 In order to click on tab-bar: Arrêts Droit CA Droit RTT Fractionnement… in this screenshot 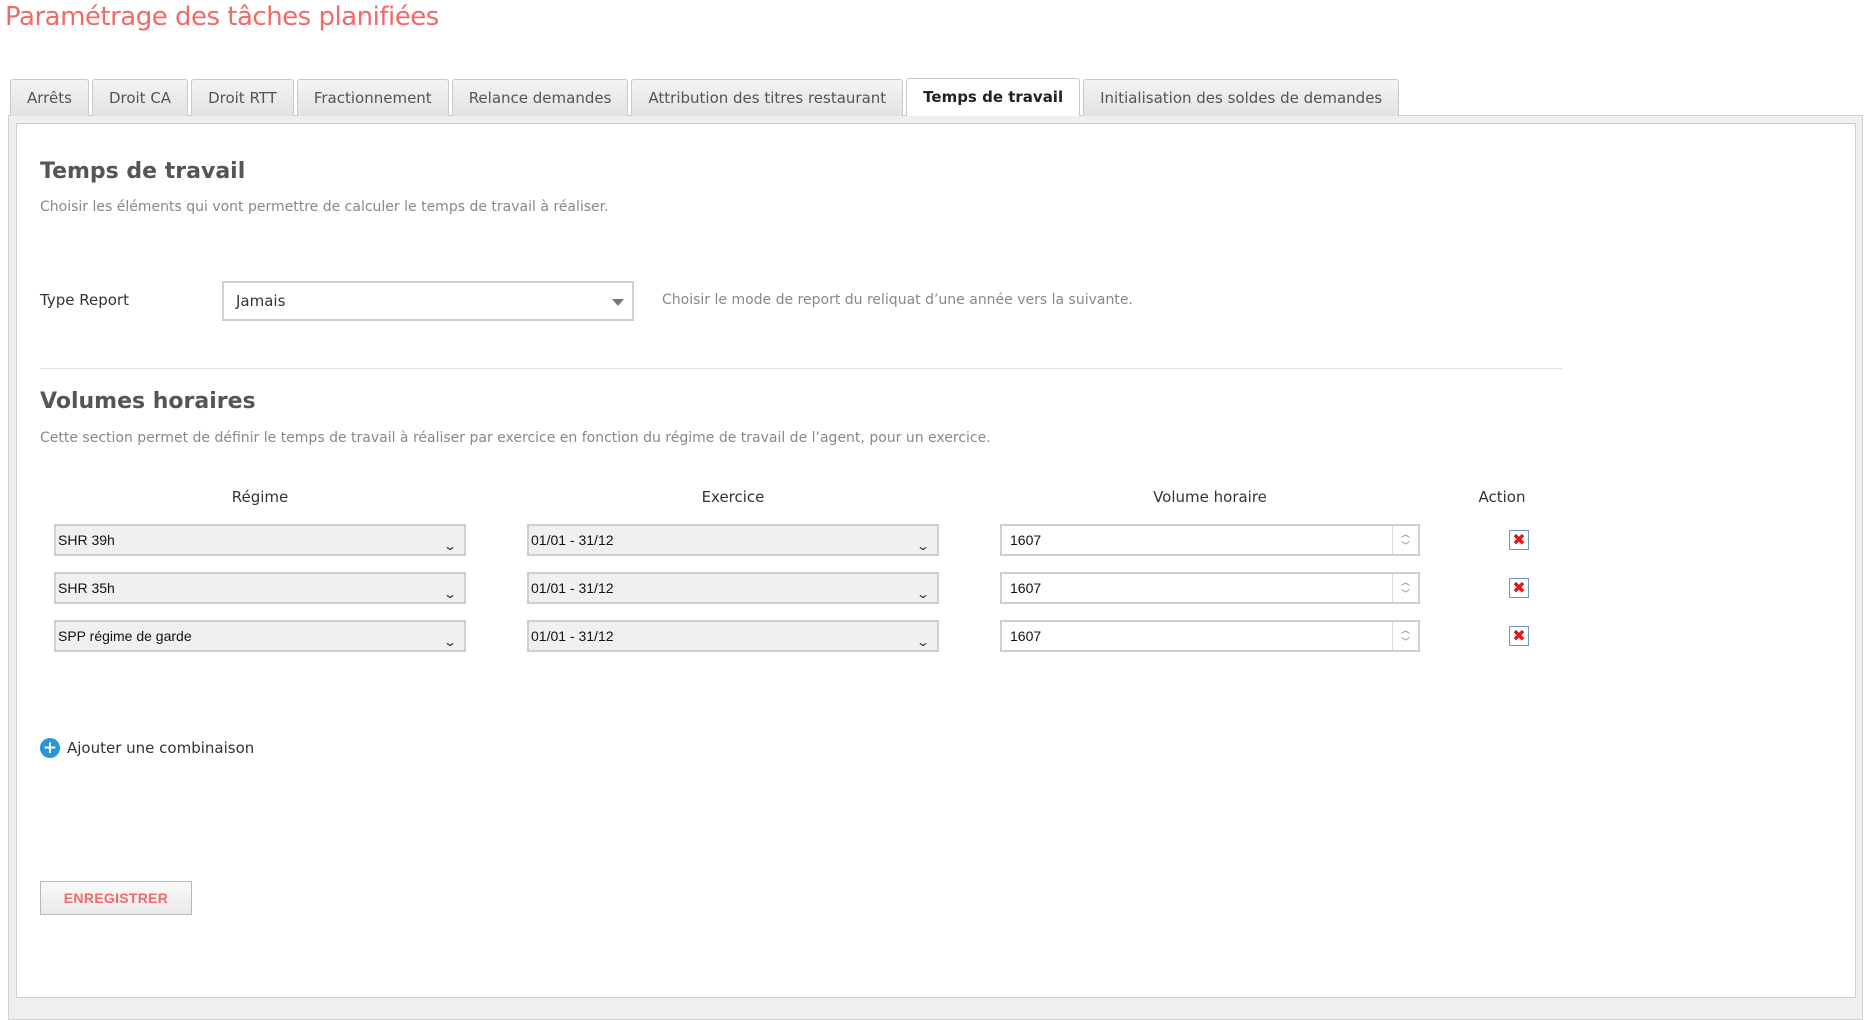, I will do `click(705, 97)`.